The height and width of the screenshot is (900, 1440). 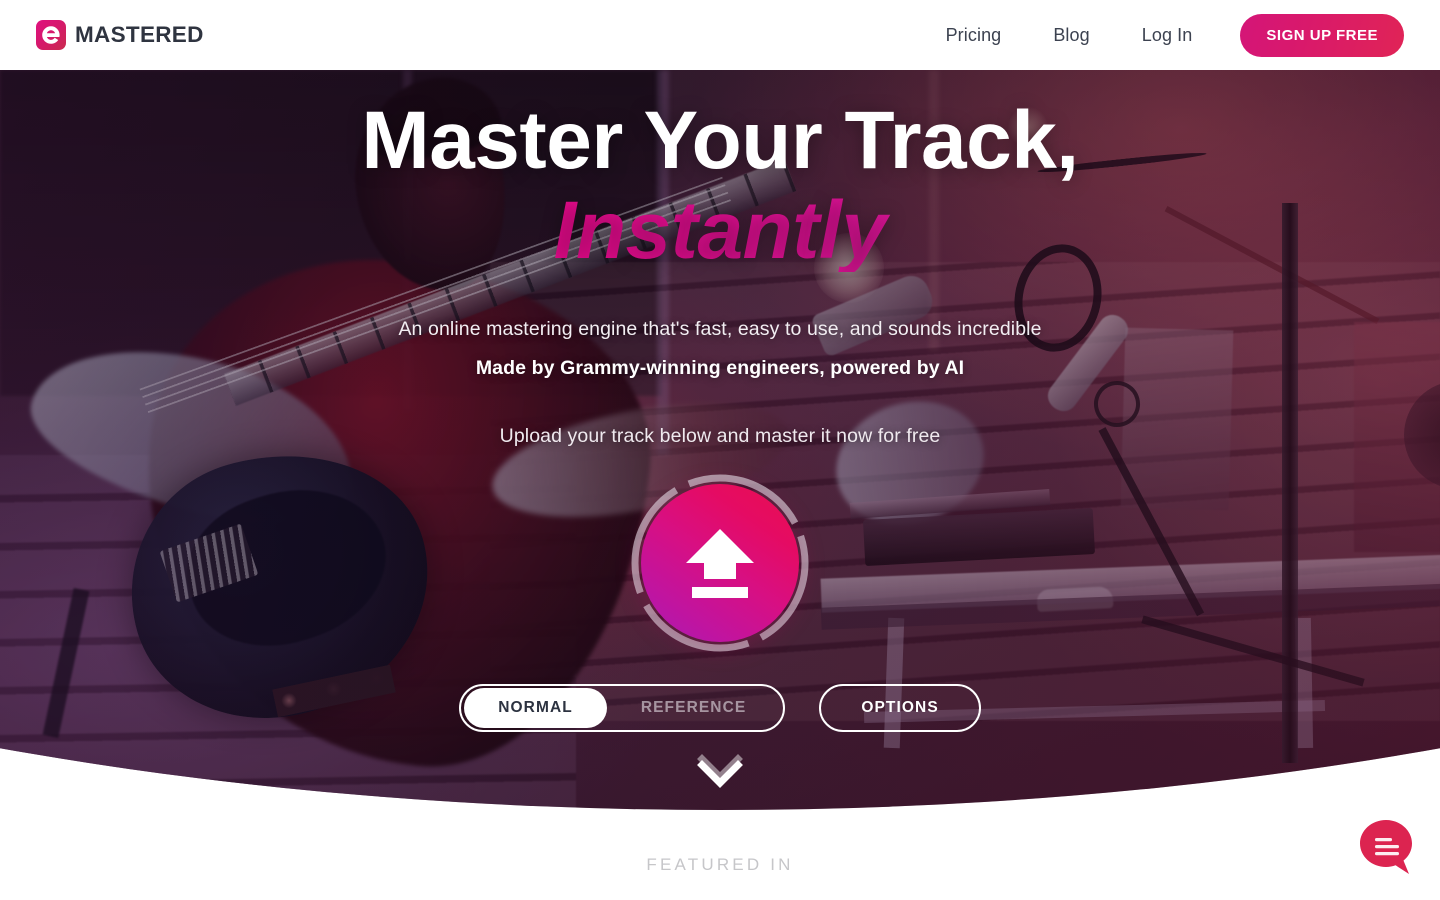 I want to click on mode-toggle: NORMAL REFERENCE, so click(x=622, y=708).